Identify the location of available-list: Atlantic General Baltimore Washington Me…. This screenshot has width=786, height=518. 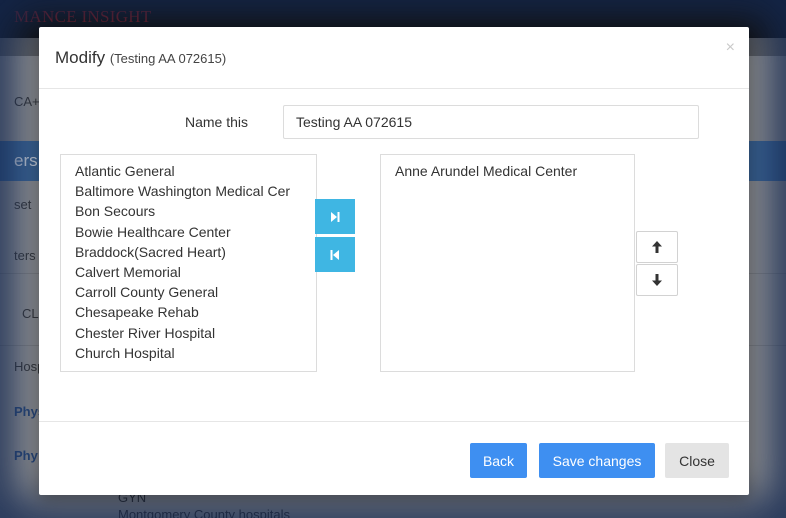
(188, 263).